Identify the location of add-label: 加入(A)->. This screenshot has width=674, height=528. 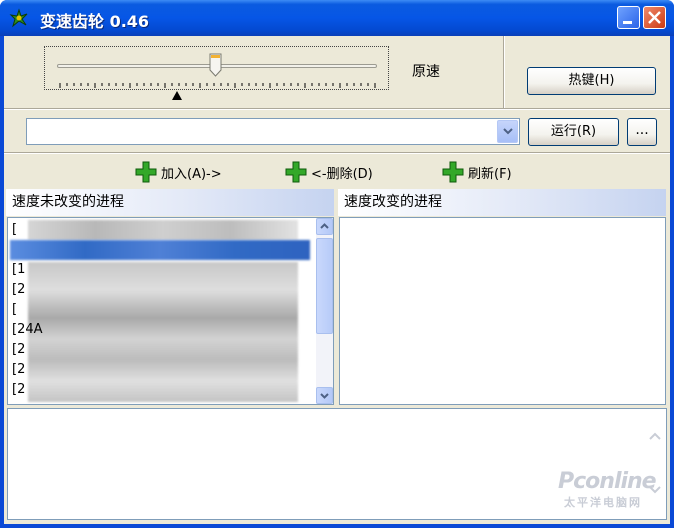
(191, 174).